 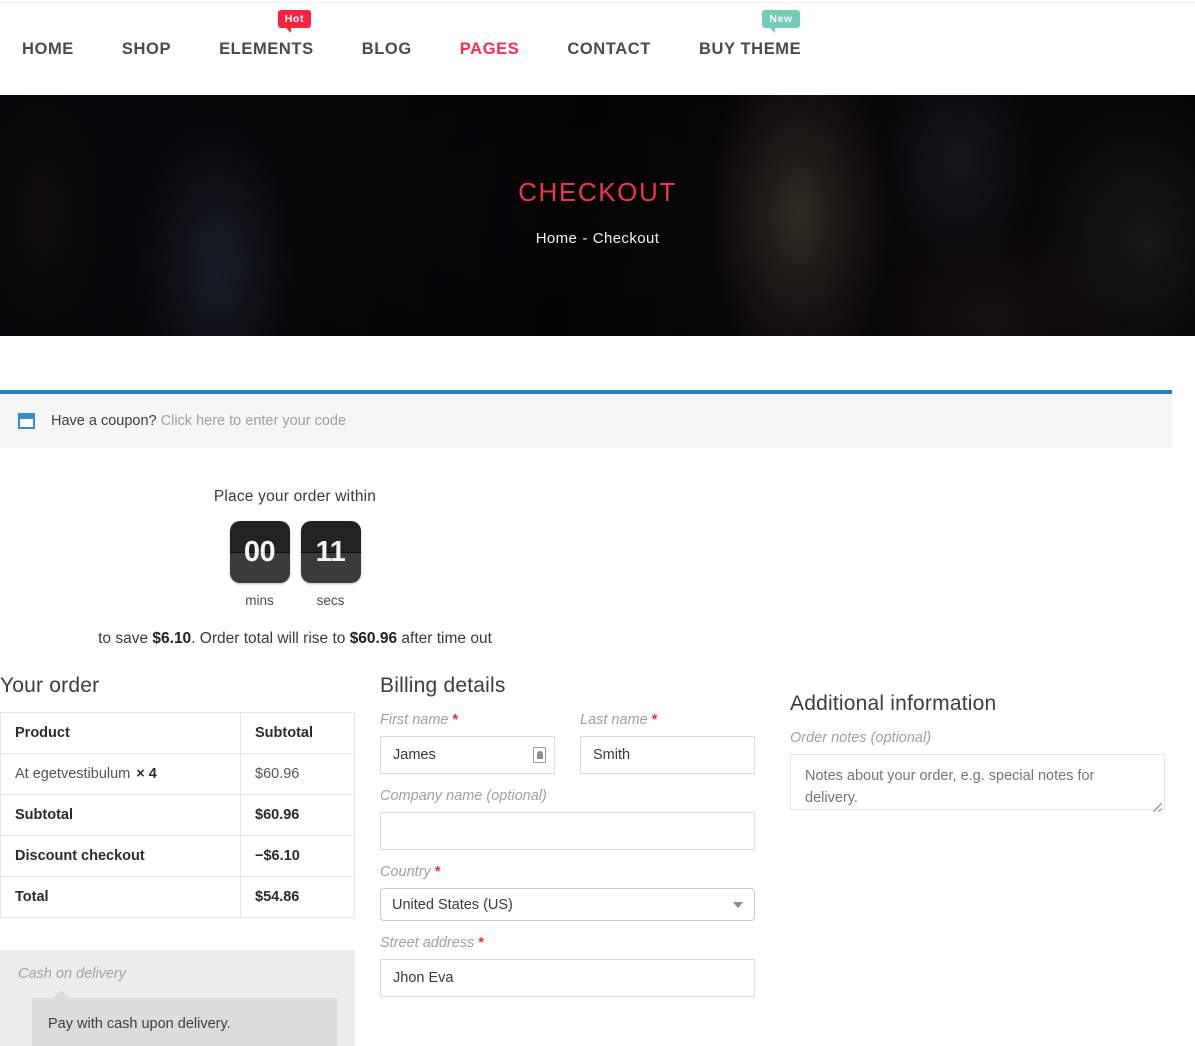 I want to click on payment-method-label: Cash on delivery, so click(x=177, y=974).